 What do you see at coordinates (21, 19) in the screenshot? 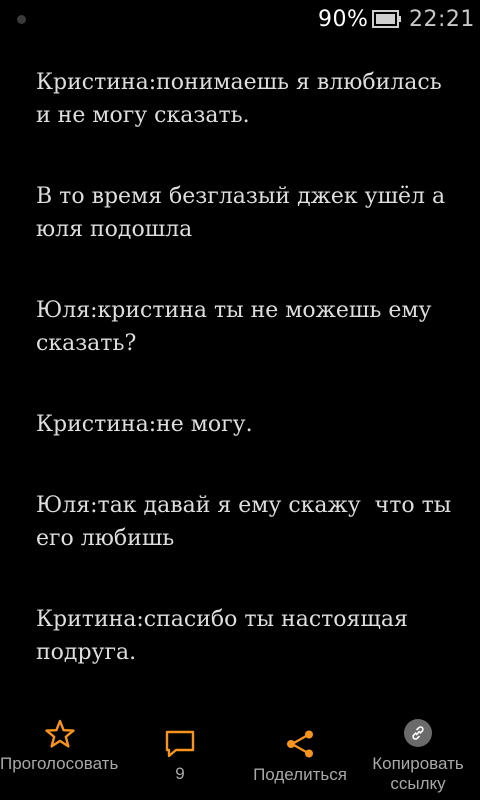
I see `notification-dot-icon` at bounding box center [21, 19].